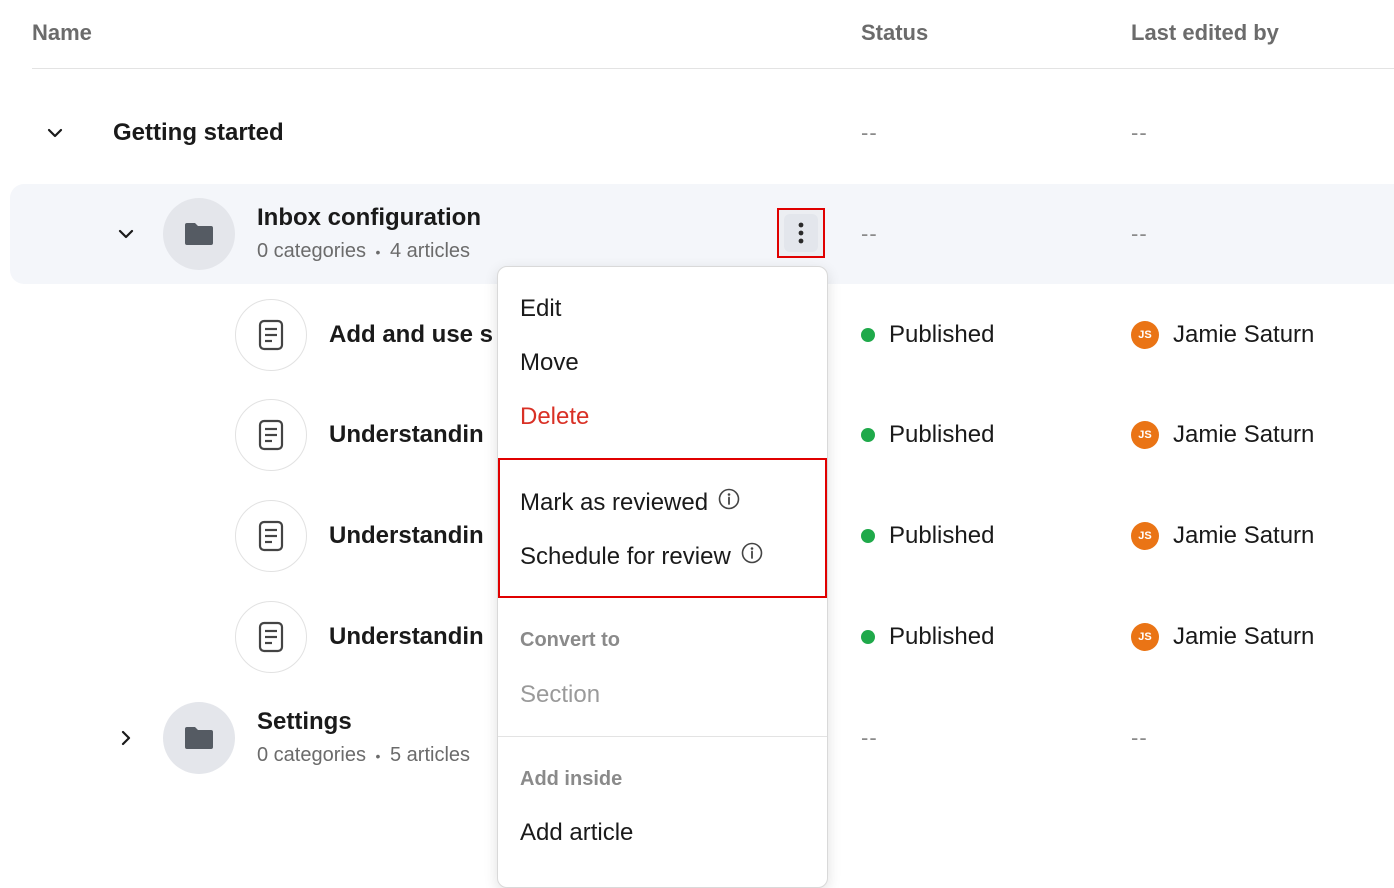 The height and width of the screenshot is (888, 1394). What do you see at coordinates (411, 335) in the screenshot?
I see `article-title: Add and use s` at bounding box center [411, 335].